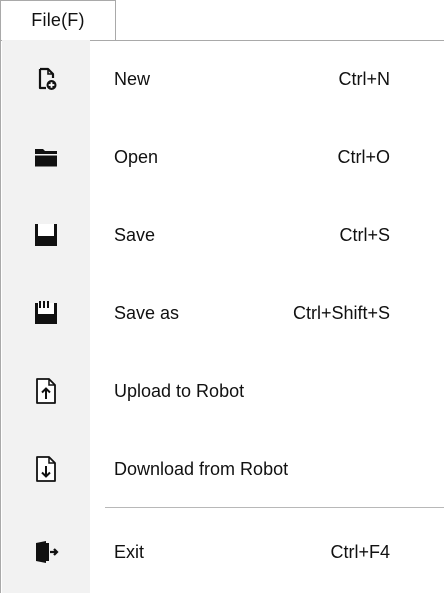 The image size is (444, 593). What do you see at coordinates (46, 235) in the screenshot?
I see `save-icon` at bounding box center [46, 235].